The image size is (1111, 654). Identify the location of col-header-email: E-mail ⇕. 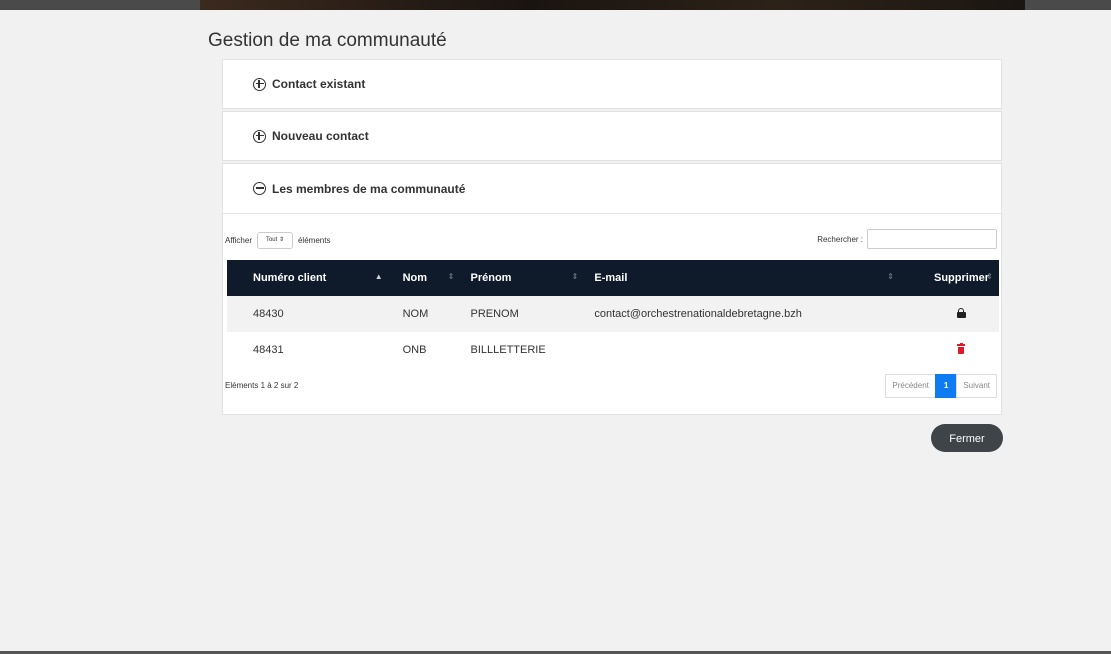
(744, 278).